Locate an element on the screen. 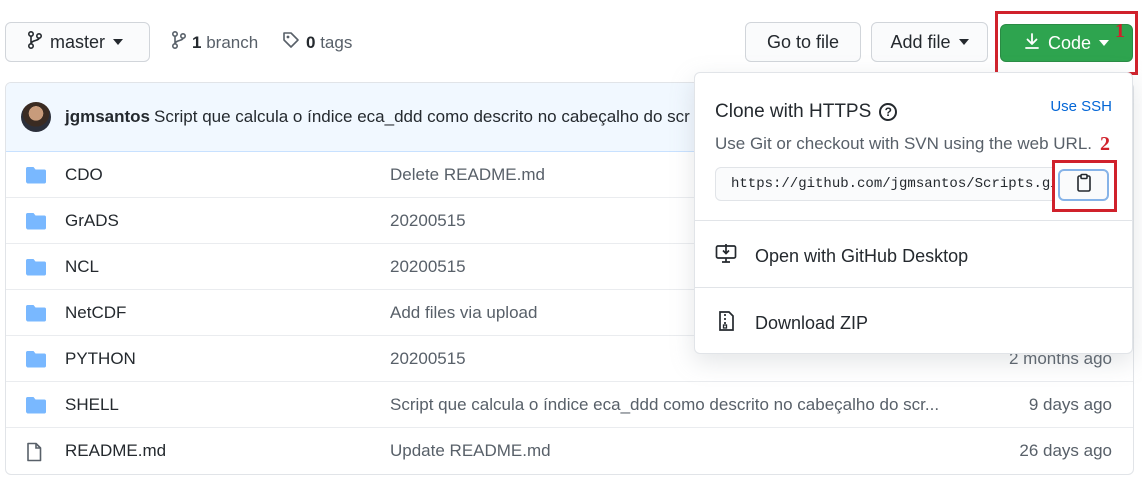 The width and height of the screenshot is (1142, 481). commit-age: 9 days ago is located at coordinates (1070, 404).